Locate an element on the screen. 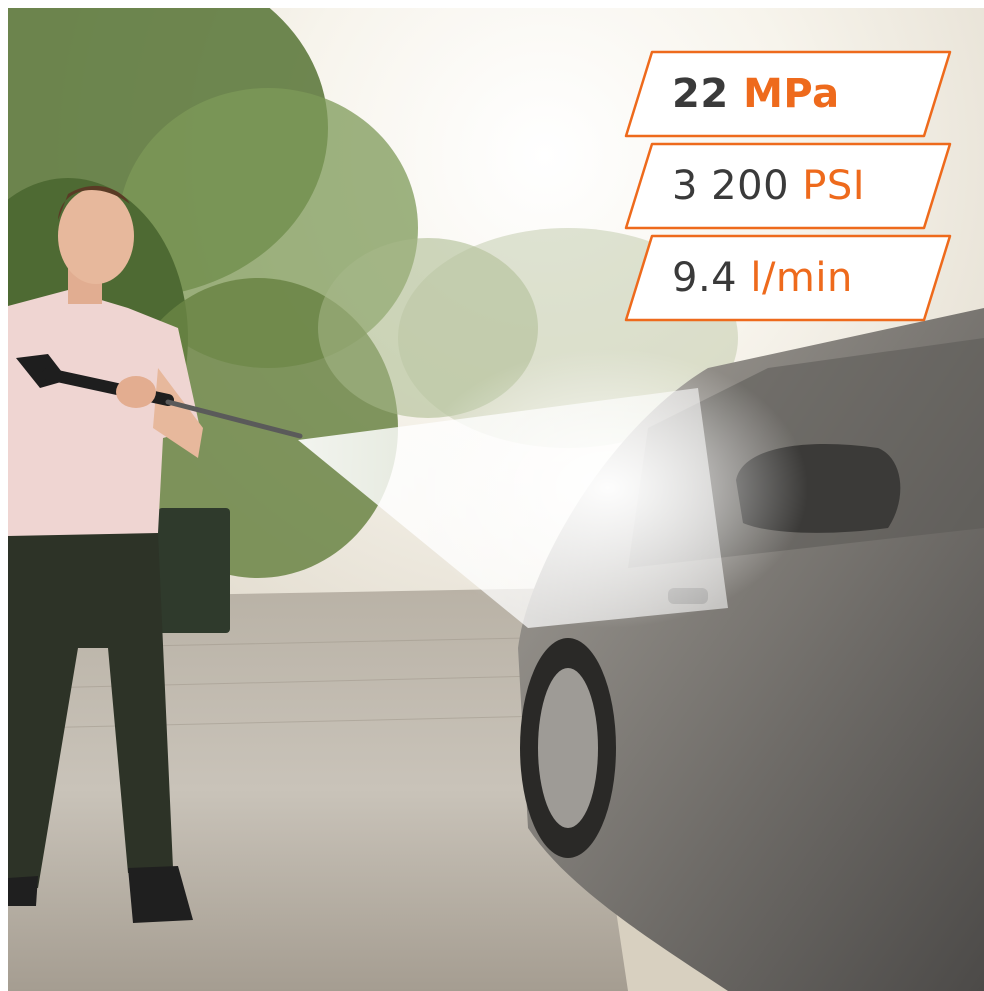  spec-badge-flow-rate: 9.4 l/min is located at coordinates (788, 278).